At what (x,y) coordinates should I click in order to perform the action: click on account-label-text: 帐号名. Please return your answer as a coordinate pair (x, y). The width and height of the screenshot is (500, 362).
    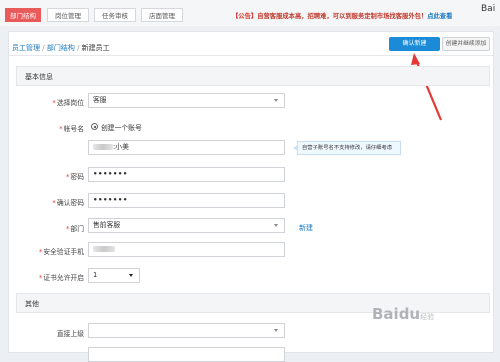
    Looking at the image, I should click on (73, 129).